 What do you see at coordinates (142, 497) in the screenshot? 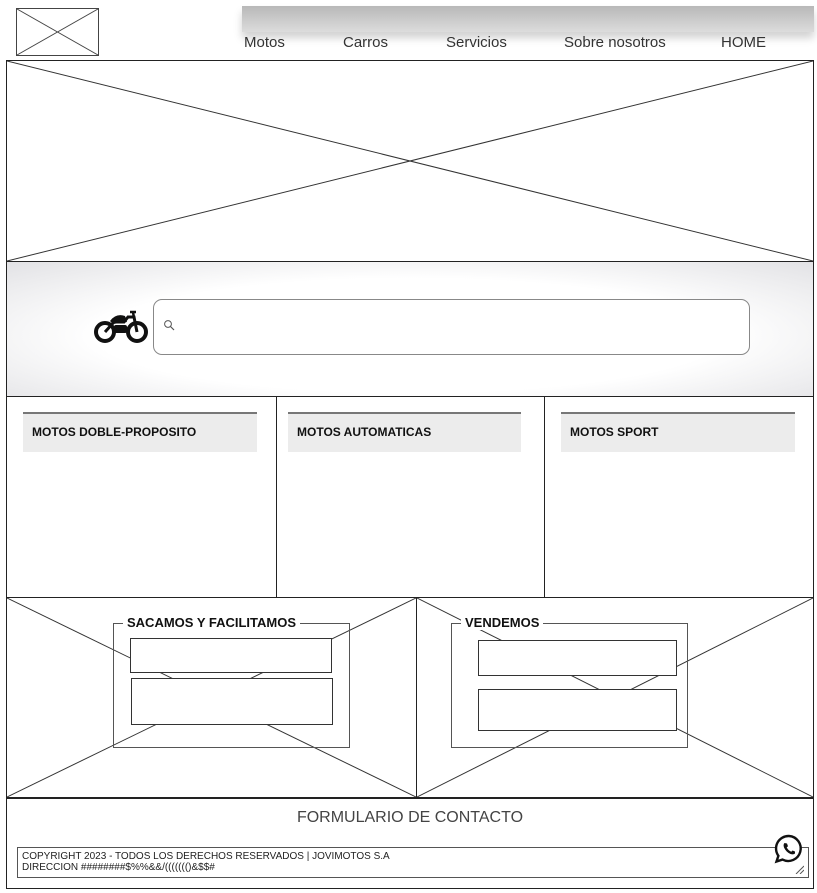
I see `category-column: MOTOS DOBLE-PROPOSITO` at bounding box center [142, 497].